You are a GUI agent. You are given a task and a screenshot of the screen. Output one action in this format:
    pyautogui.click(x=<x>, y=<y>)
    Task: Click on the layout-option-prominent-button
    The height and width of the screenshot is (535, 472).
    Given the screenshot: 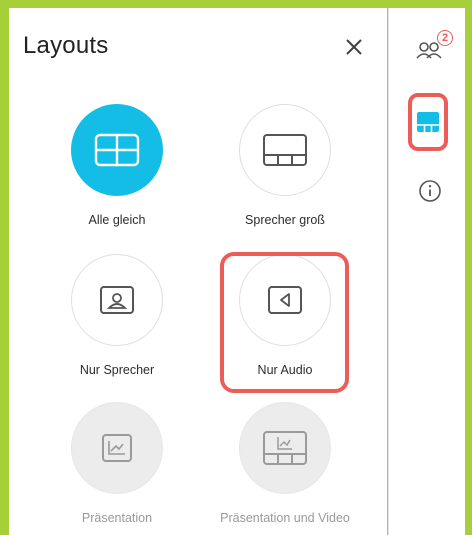 What is the action you would take?
    pyautogui.click(x=285, y=150)
    